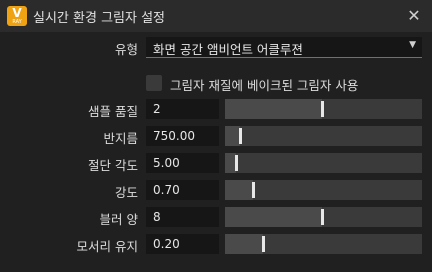 Image resolution: width=432 pixels, height=272 pixels. What do you see at coordinates (182, 109) in the screenshot?
I see `sample-quality-input: 2` at bounding box center [182, 109].